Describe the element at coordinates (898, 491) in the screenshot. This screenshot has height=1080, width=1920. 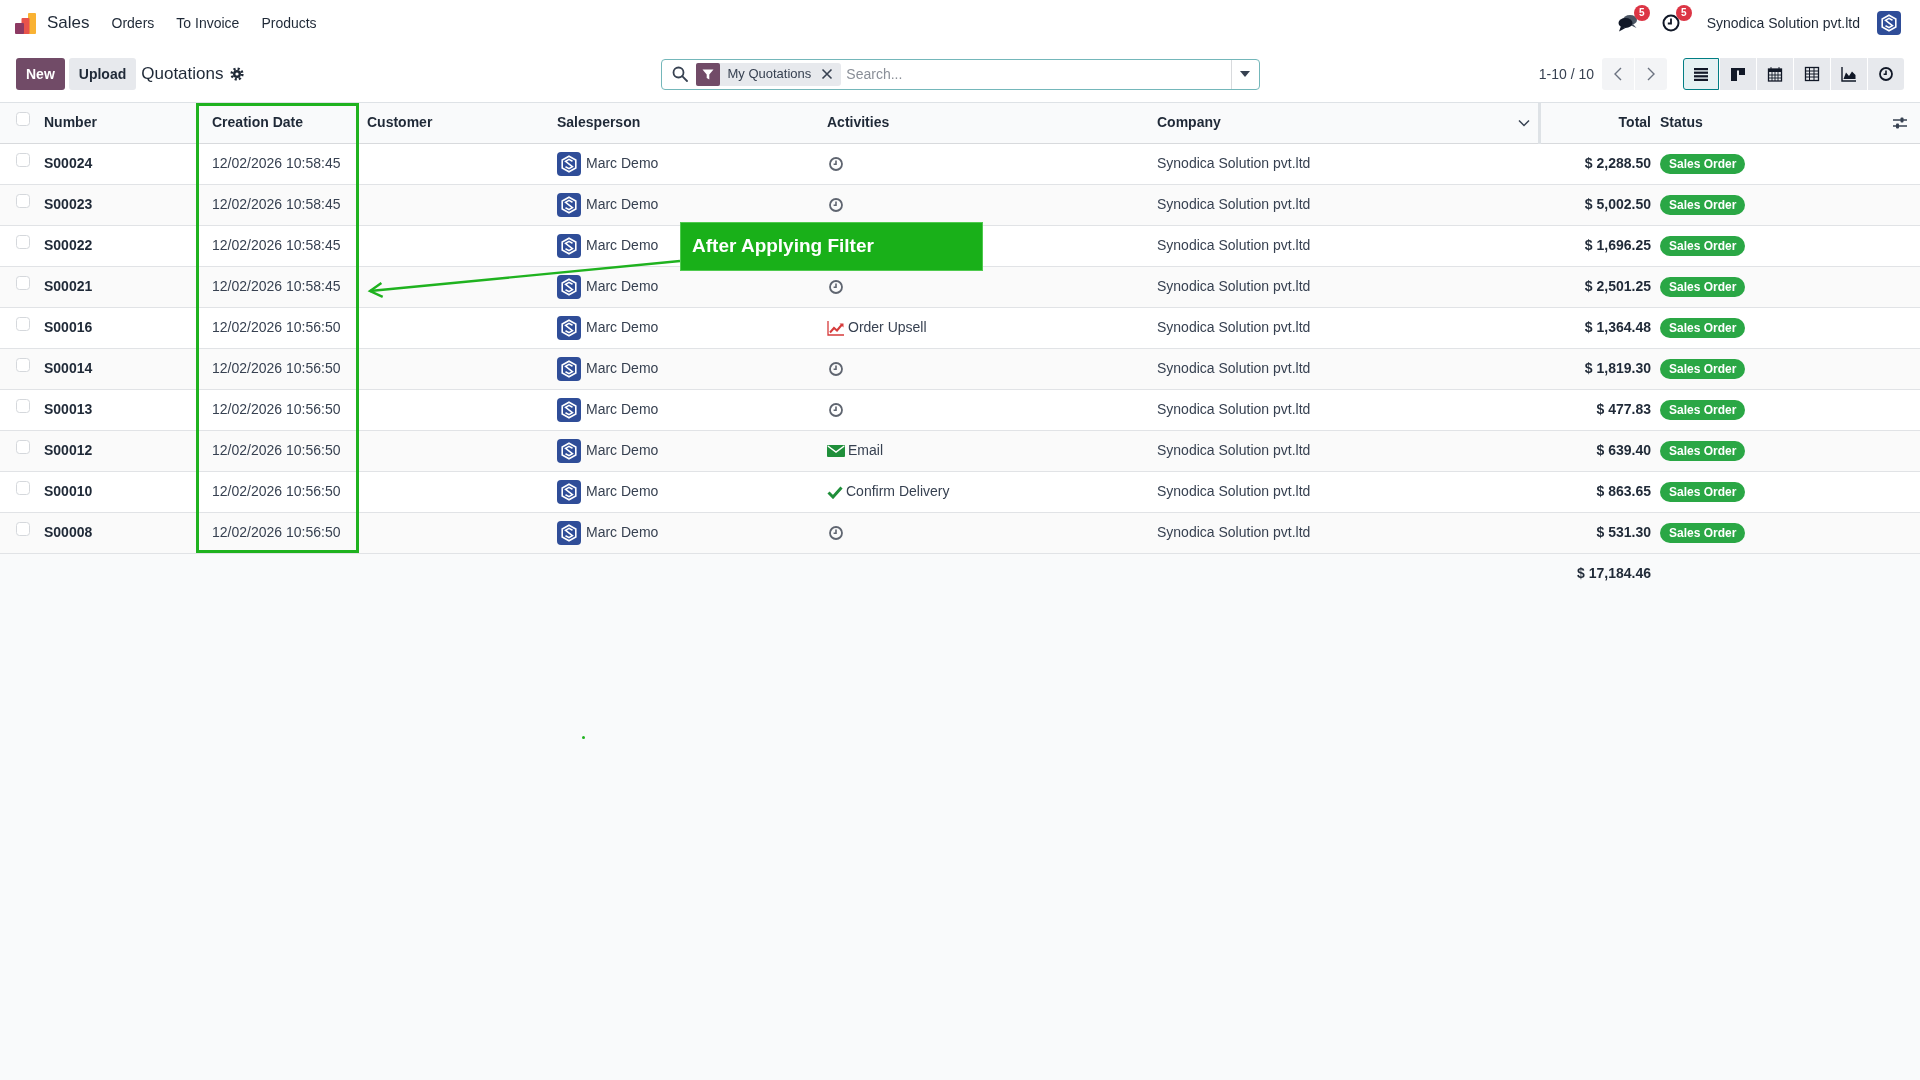
I see `activity-label: Confirm Delivery` at that location.